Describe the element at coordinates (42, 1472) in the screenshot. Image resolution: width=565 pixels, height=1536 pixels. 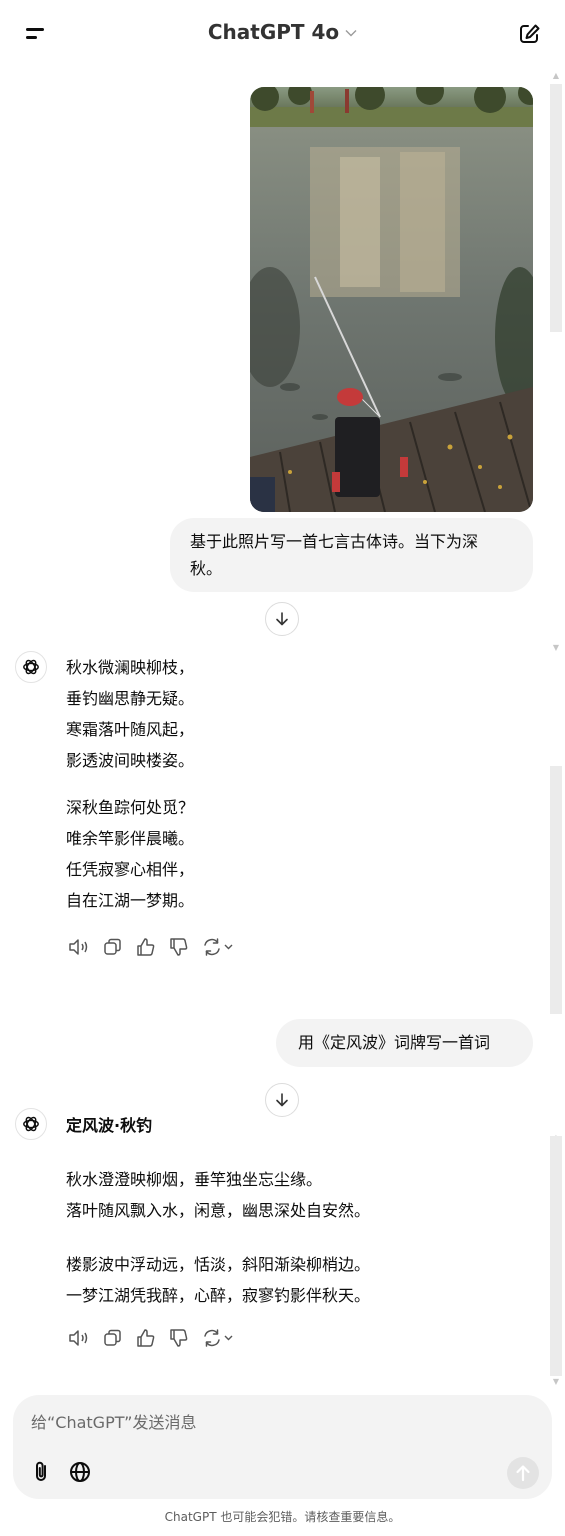
I see `paperclip-icon` at that location.